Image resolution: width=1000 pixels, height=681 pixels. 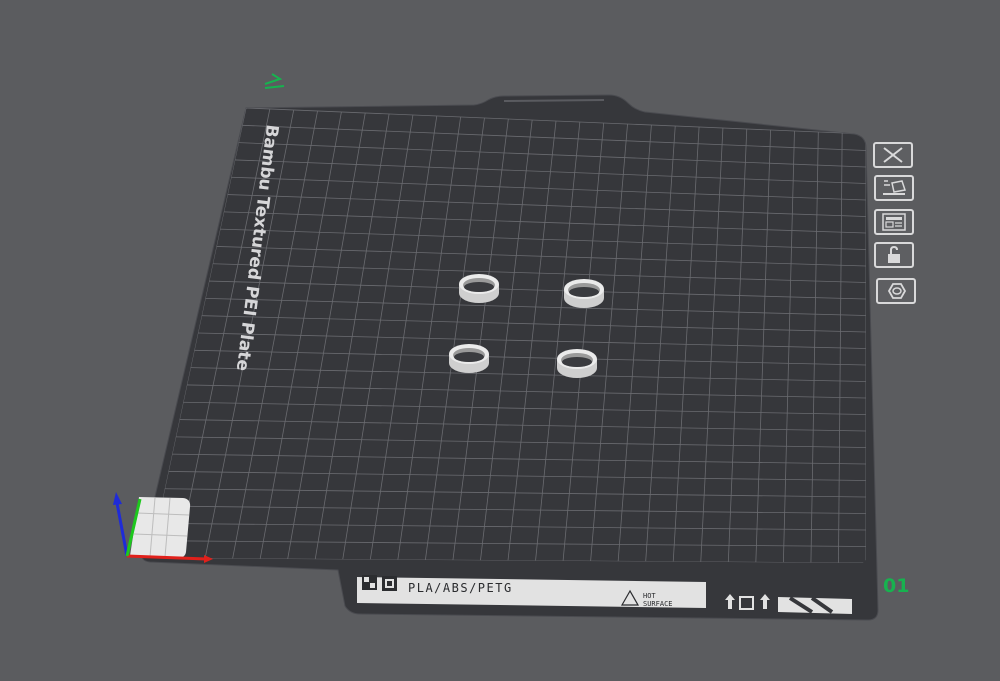 What do you see at coordinates (460, 588) in the screenshot?
I see `material-compat-label: PLA/ABS/PETG` at bounding box center [460, 588].